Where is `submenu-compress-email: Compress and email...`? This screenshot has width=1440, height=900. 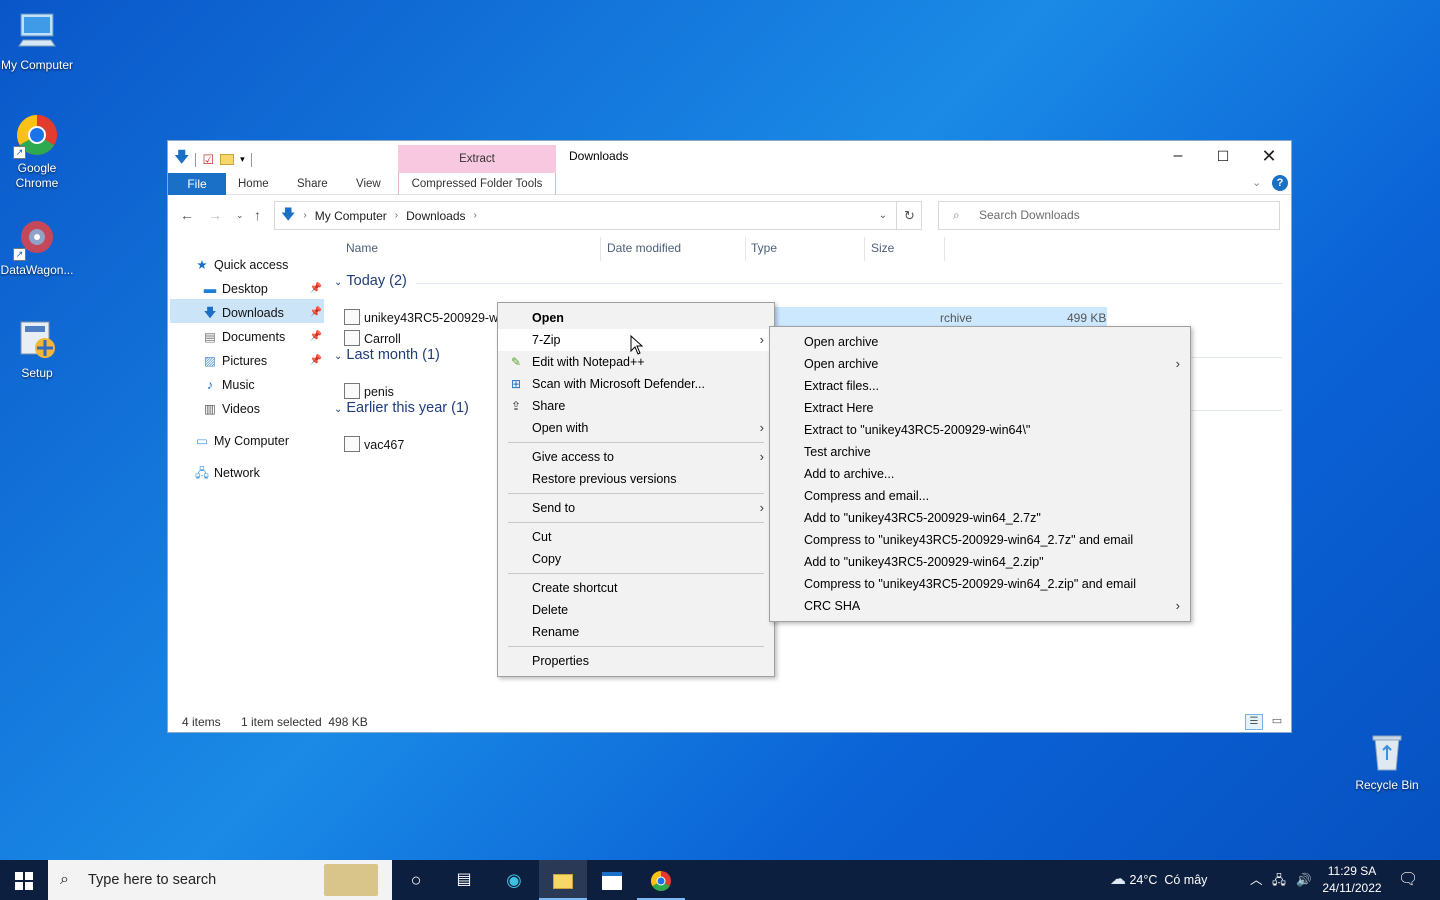 submenu-compress-email: Compress and email... is located at coordinates (980, 496).